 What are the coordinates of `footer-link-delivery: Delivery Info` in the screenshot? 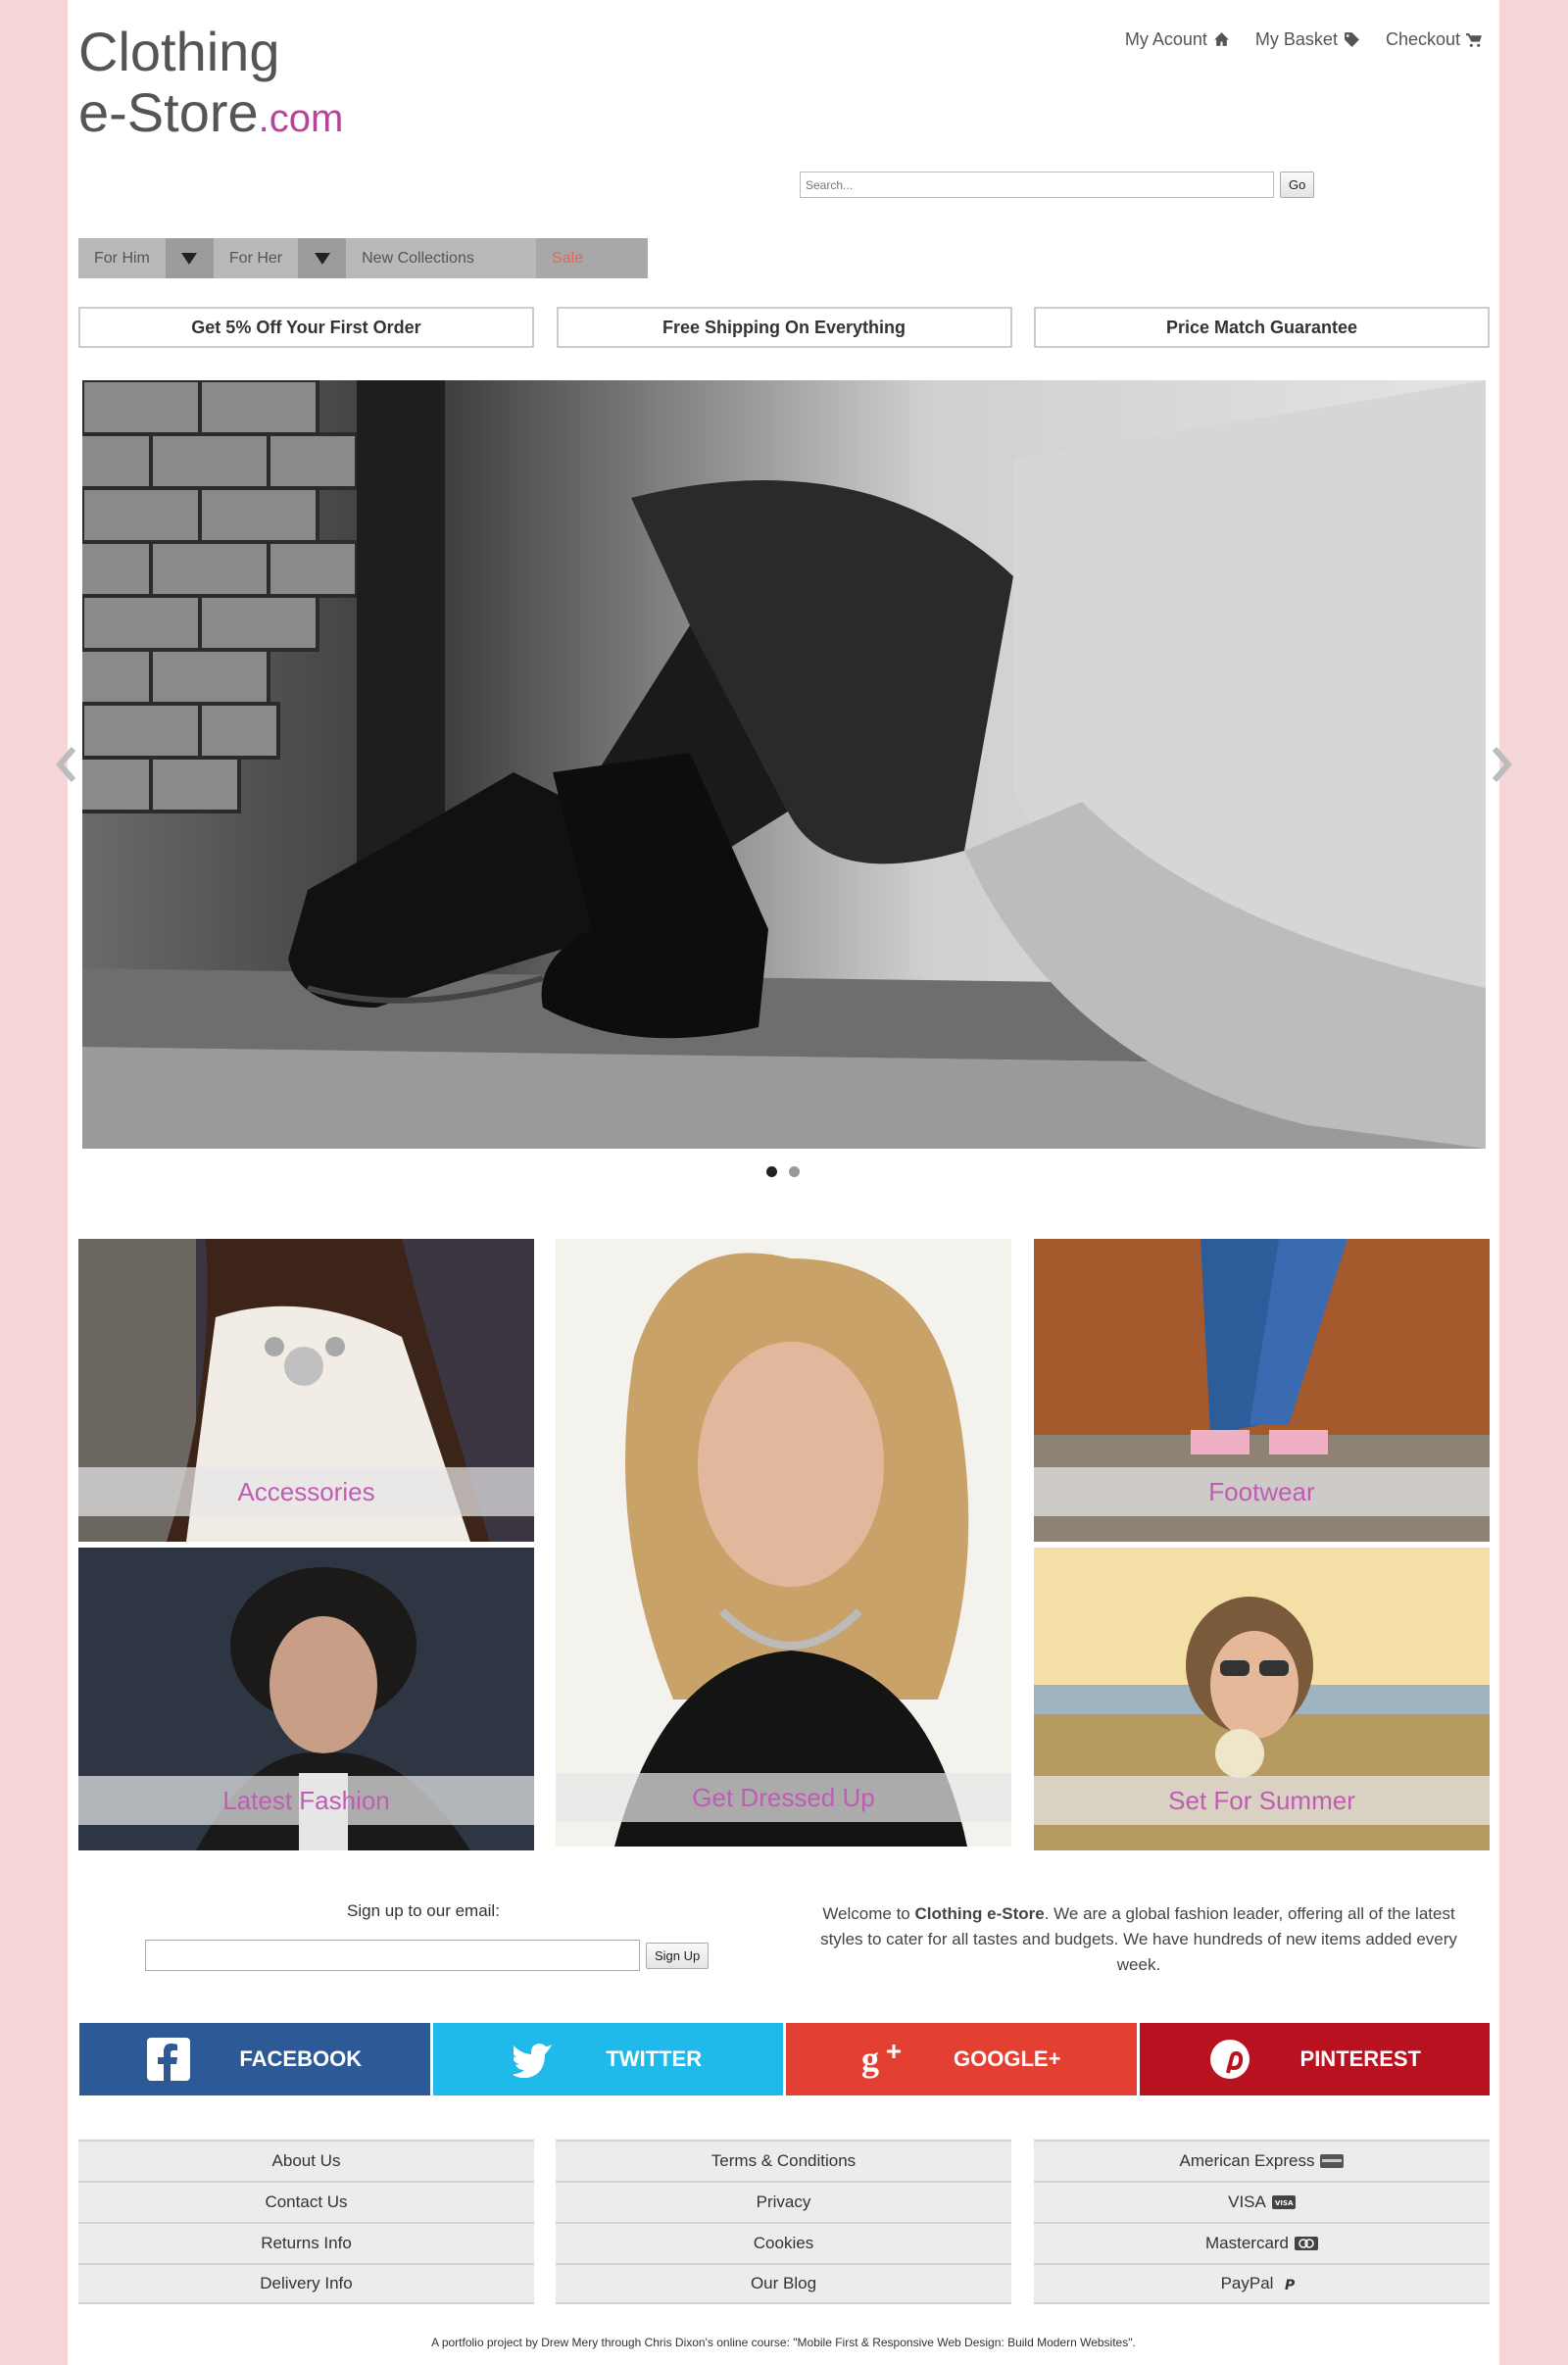 It's located at (306, 2283).